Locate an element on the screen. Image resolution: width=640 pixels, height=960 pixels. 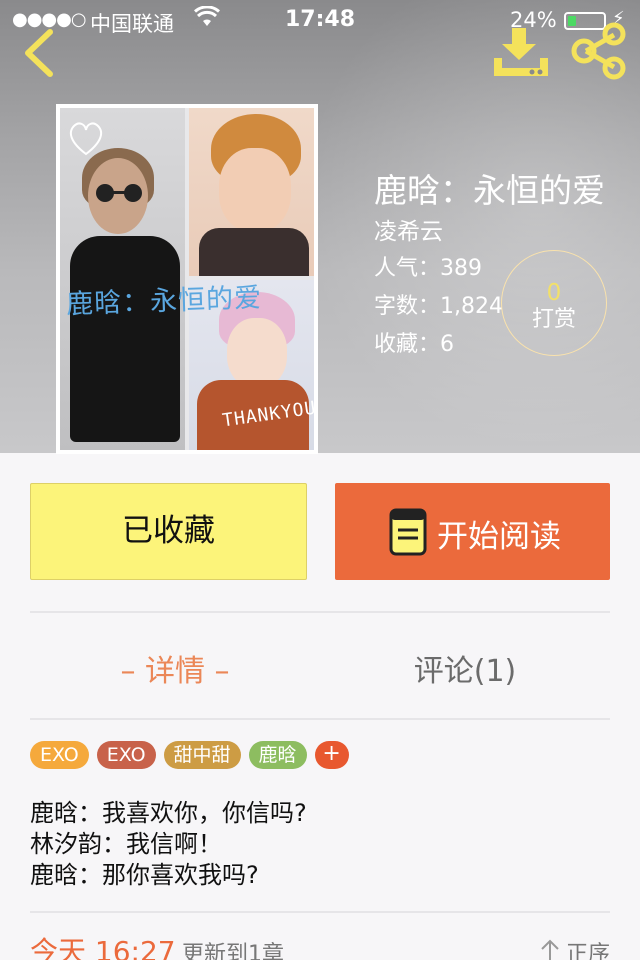
tip-label: 打赏 is located at coordinates (553, 319).